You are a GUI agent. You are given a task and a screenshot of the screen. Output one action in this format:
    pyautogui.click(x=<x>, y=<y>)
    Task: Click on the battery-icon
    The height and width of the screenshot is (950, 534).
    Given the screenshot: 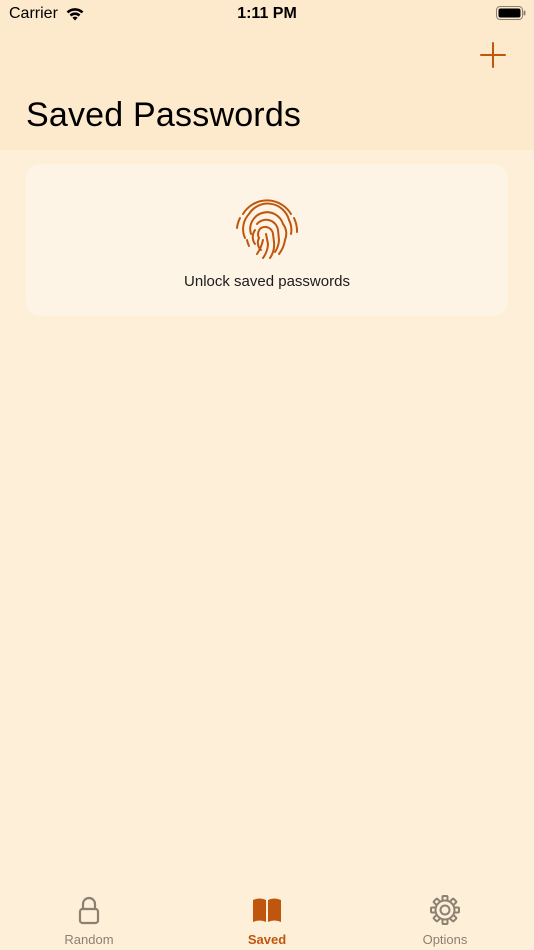 What is the action you would take?
    pyautogui.click(x=511, y=13)
    